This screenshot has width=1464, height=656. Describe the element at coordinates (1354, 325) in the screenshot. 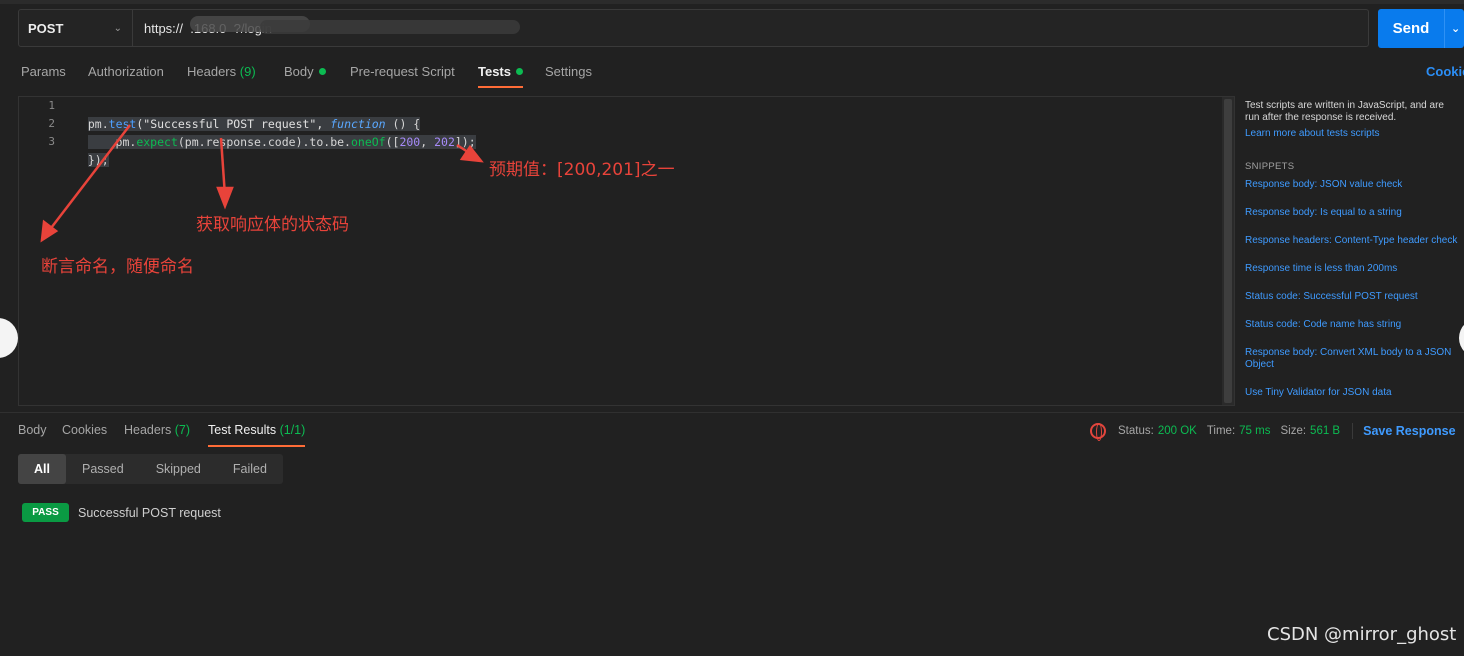

I see `snippet-item: Status code: Code name has string` at that location.